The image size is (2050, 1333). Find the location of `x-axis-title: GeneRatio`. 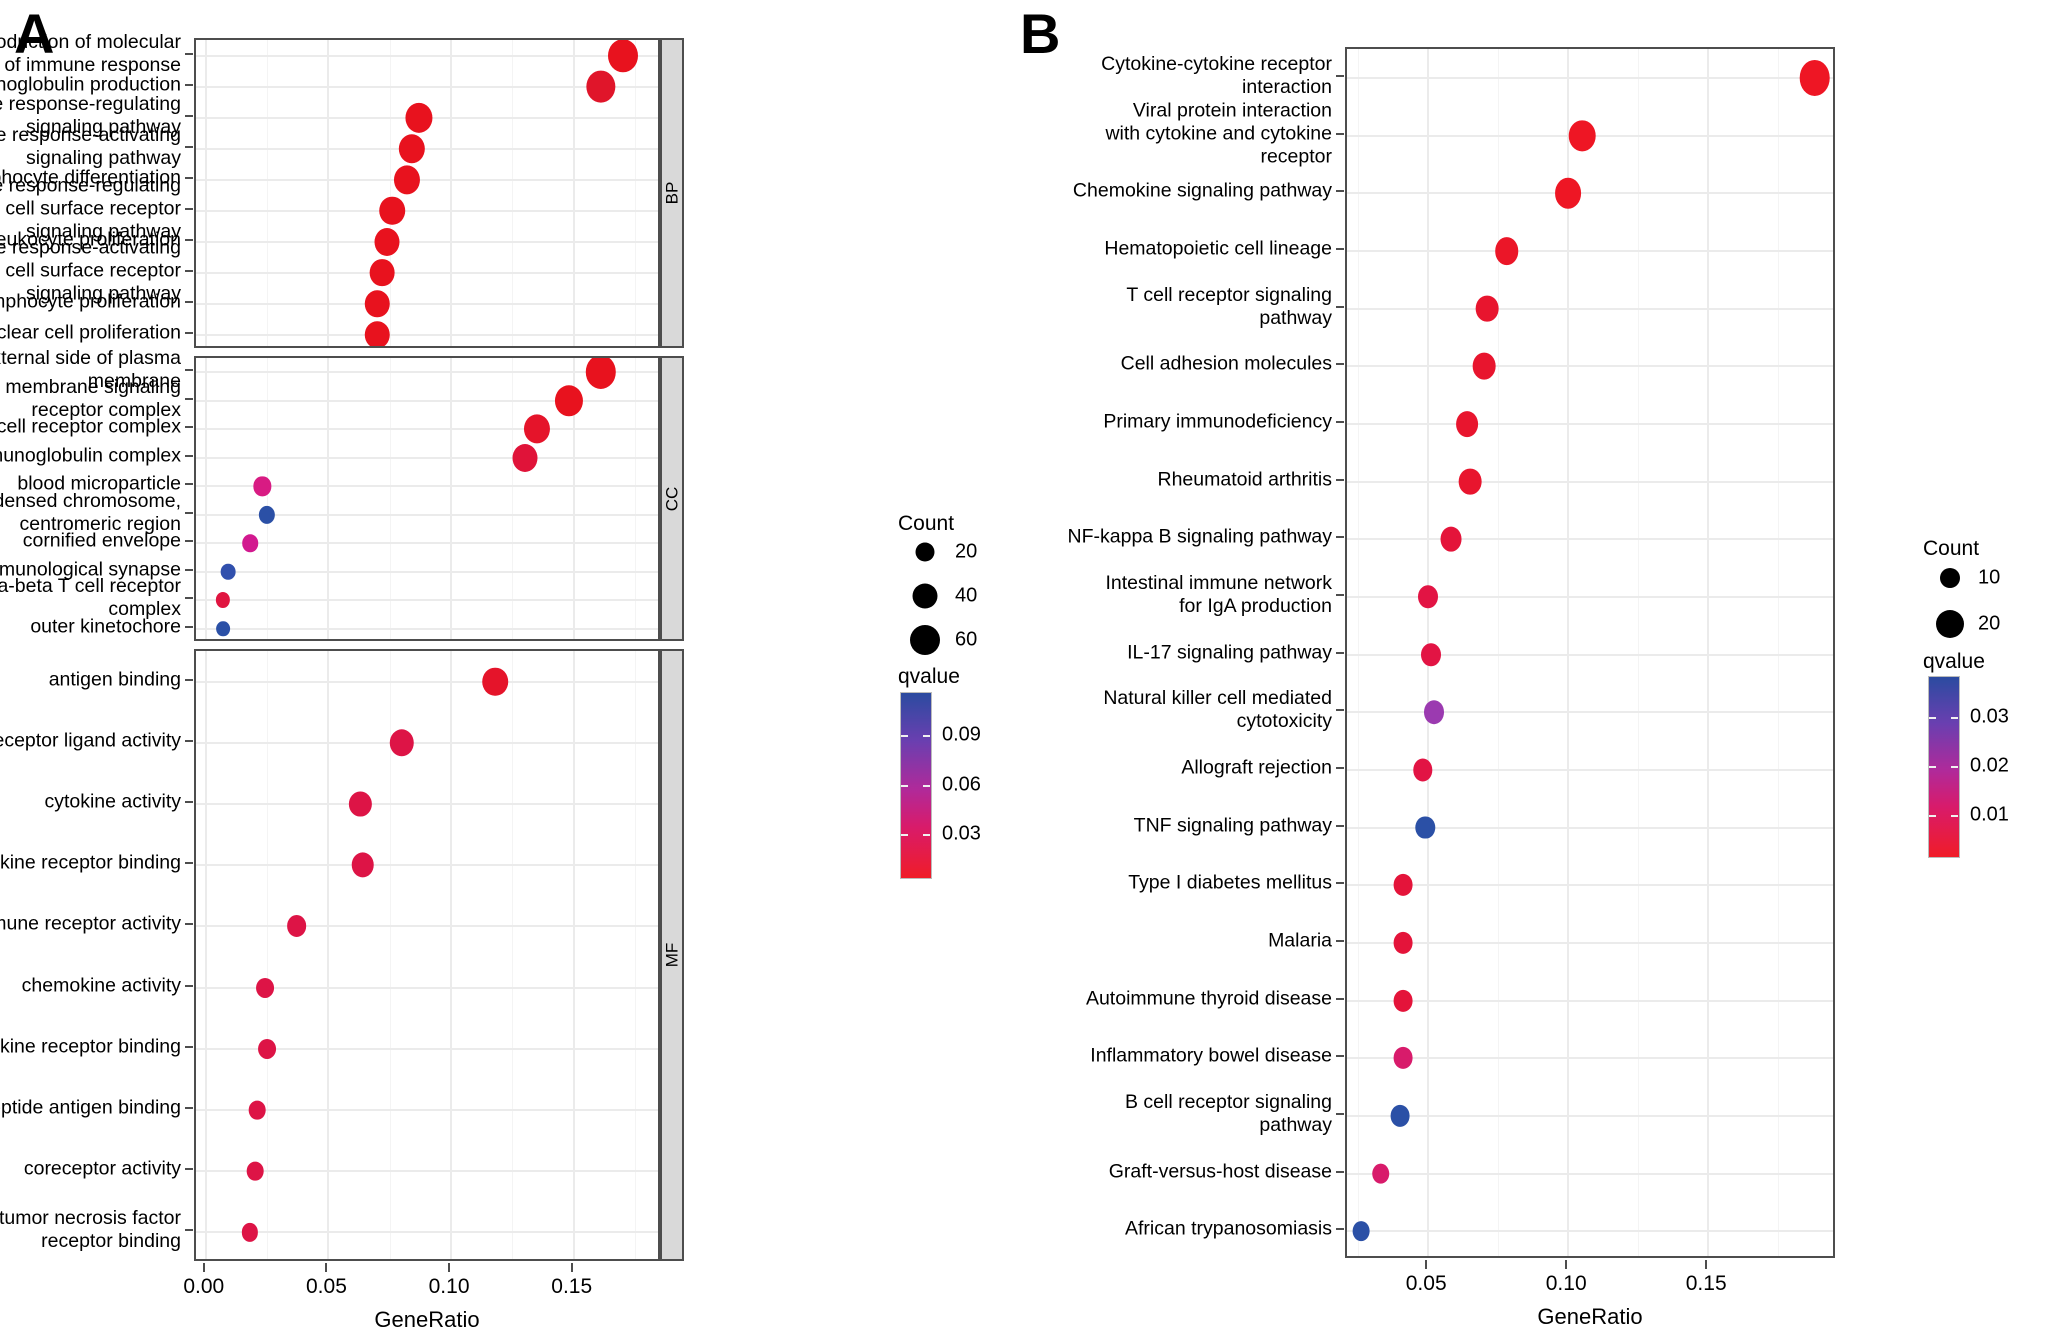

x-axis-title: GeneRatio is located at coordinates (1590, 1316).